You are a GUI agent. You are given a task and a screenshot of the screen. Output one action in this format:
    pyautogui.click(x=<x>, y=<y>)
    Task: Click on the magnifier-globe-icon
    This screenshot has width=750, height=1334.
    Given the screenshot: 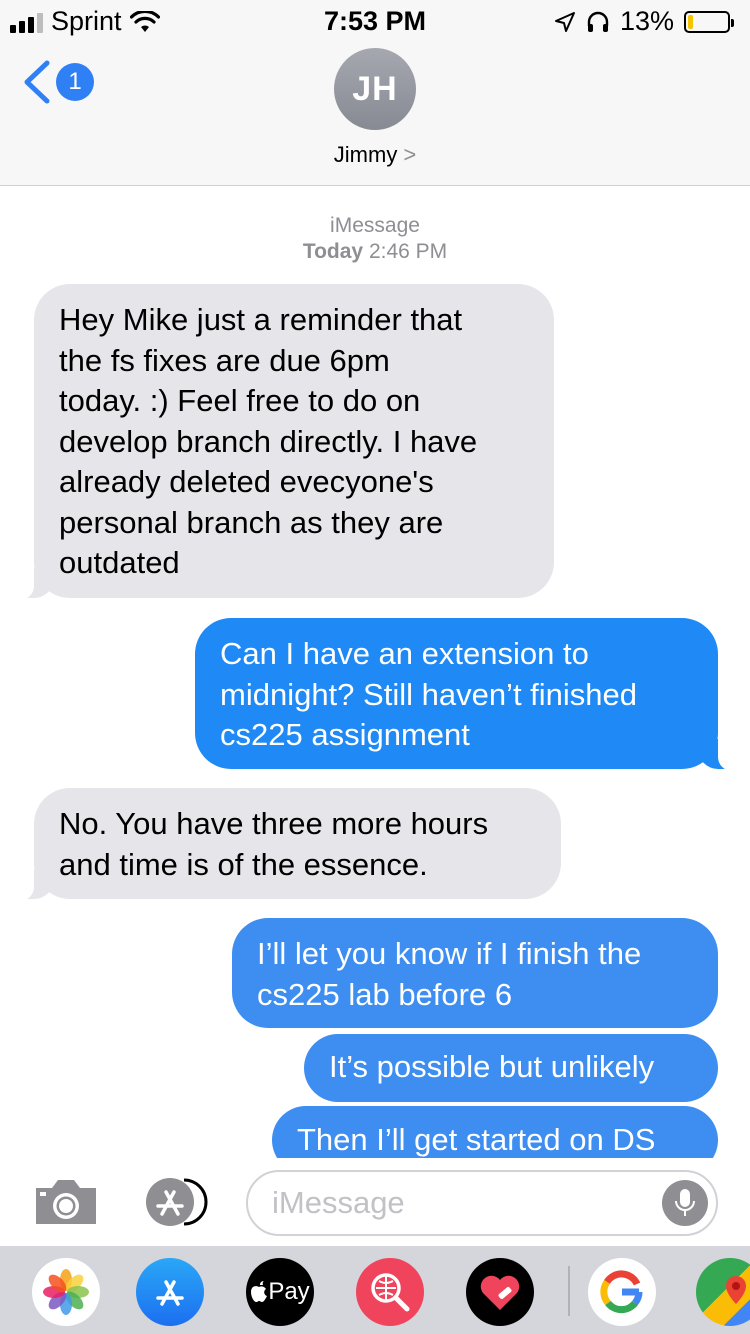 What is the action you would take?
    pyautogui.click(x=390, y=1292)
    